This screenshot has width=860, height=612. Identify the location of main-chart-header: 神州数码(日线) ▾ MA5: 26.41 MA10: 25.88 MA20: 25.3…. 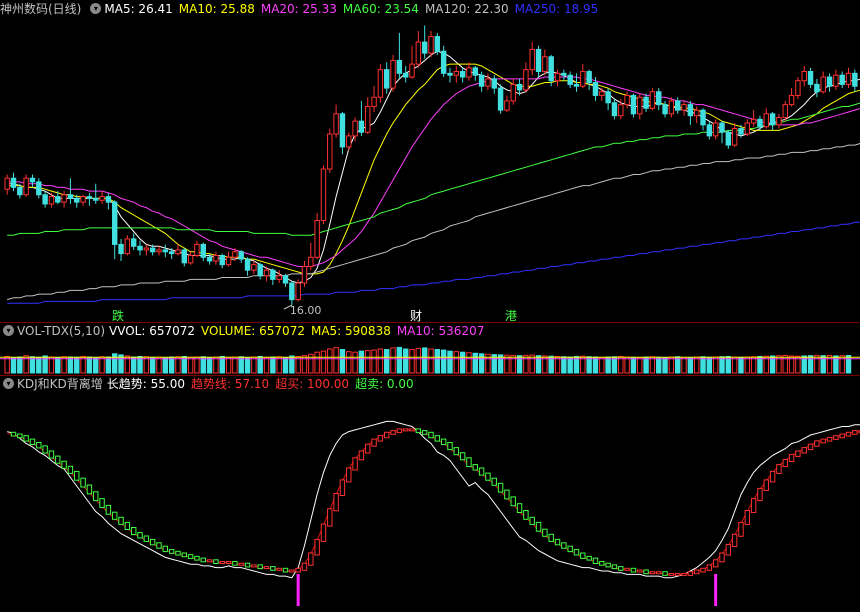
(430, 9).